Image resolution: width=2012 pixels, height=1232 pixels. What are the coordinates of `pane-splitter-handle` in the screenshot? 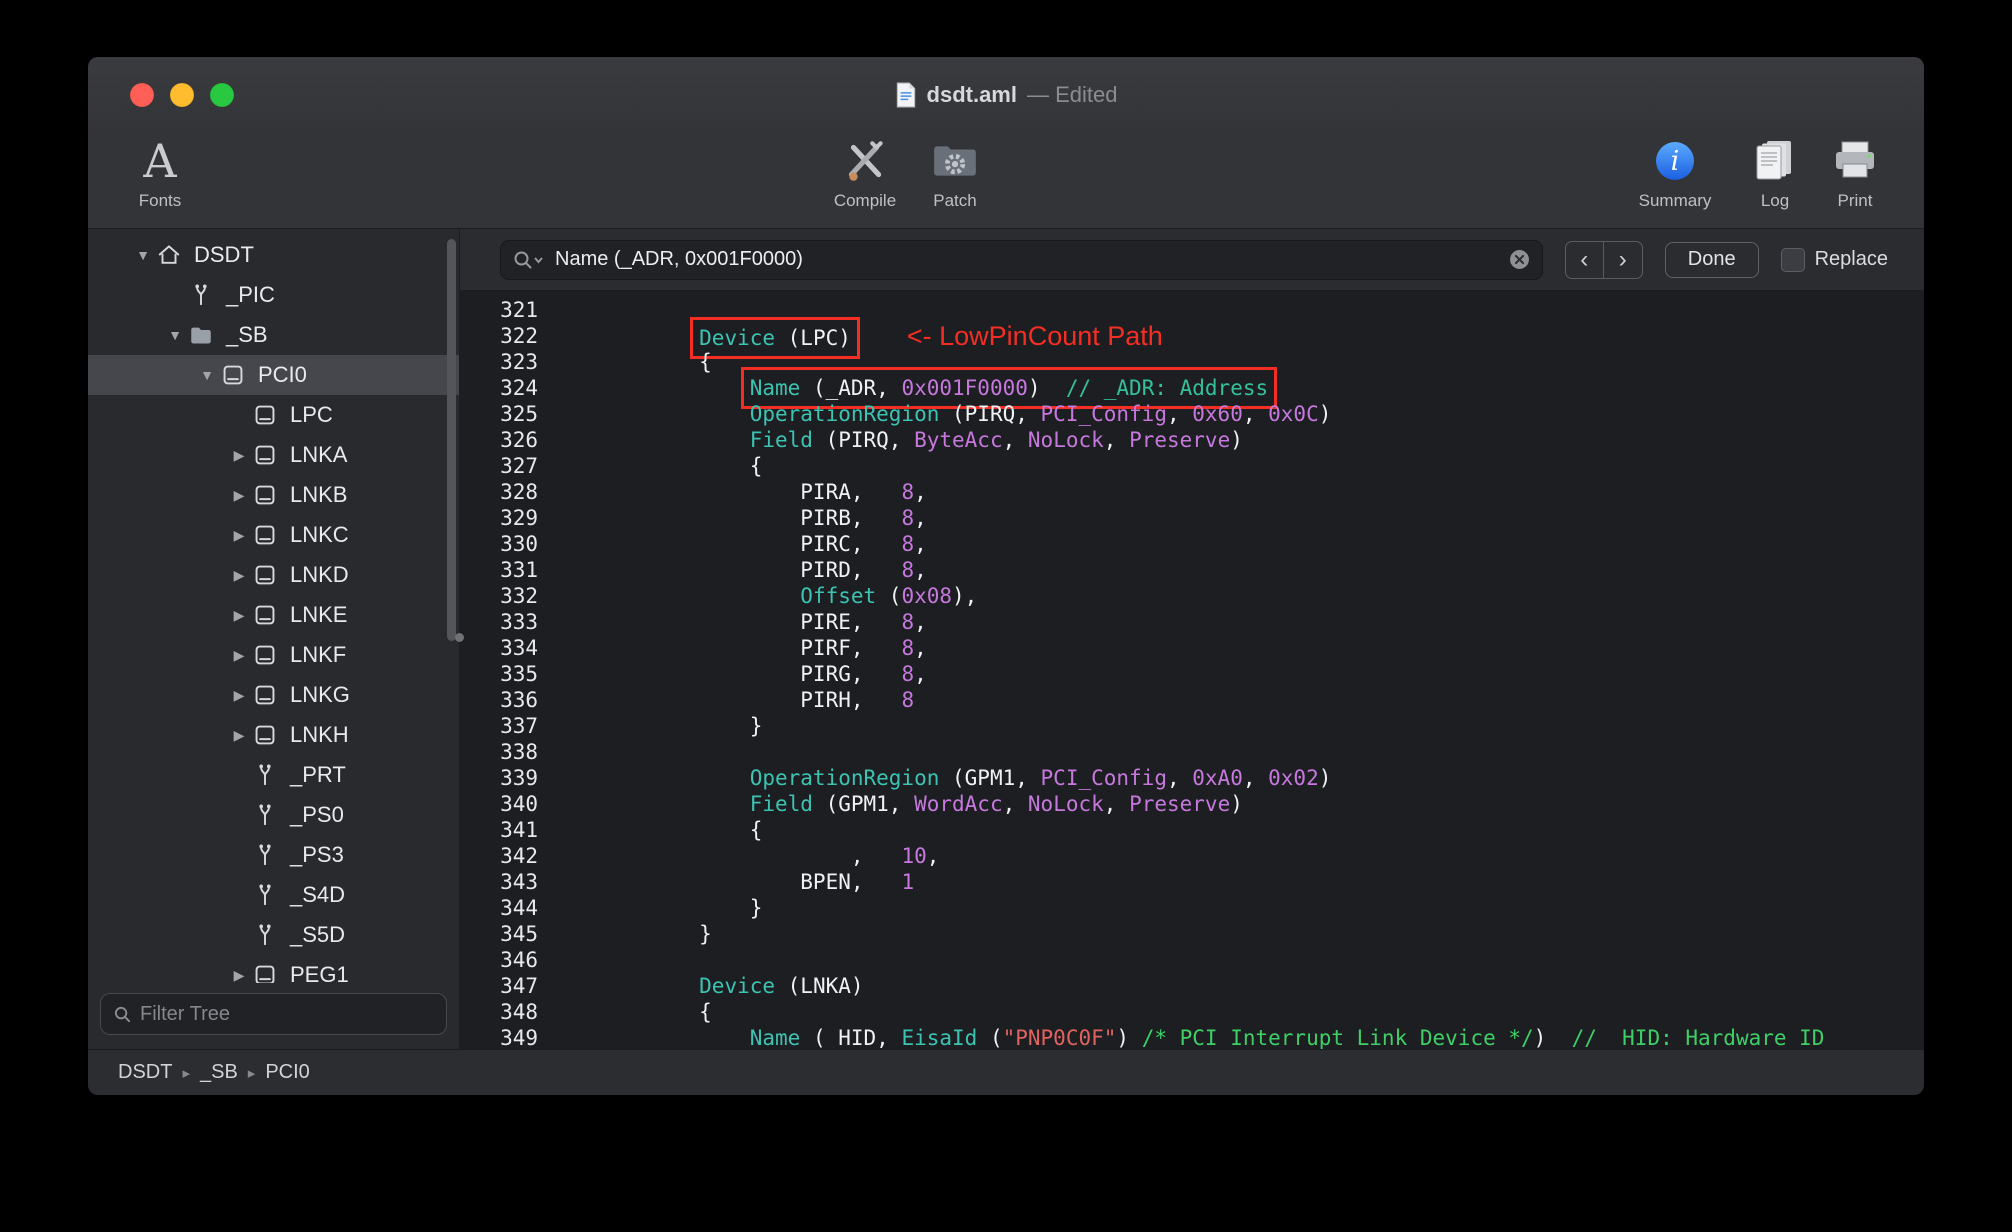 It's located at (459, 637).